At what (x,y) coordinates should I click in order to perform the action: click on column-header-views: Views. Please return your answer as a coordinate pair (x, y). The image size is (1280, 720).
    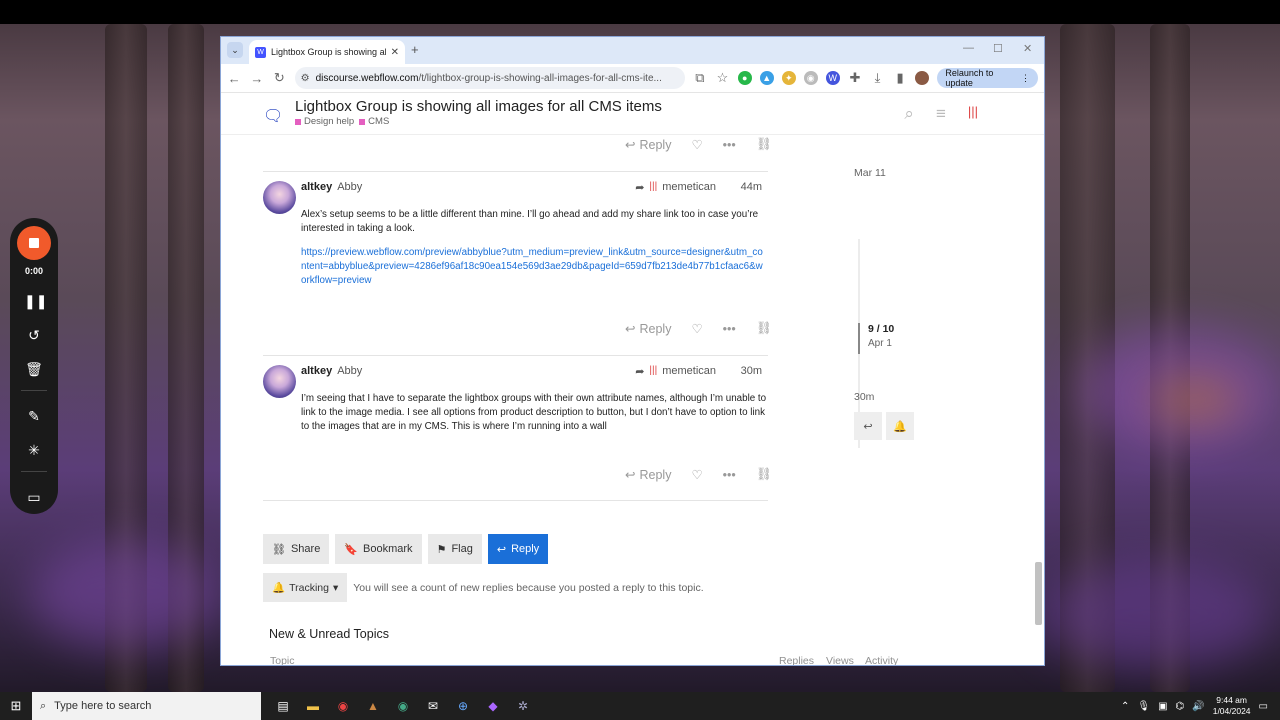
    Looking at the image, I should click on (840, 660).